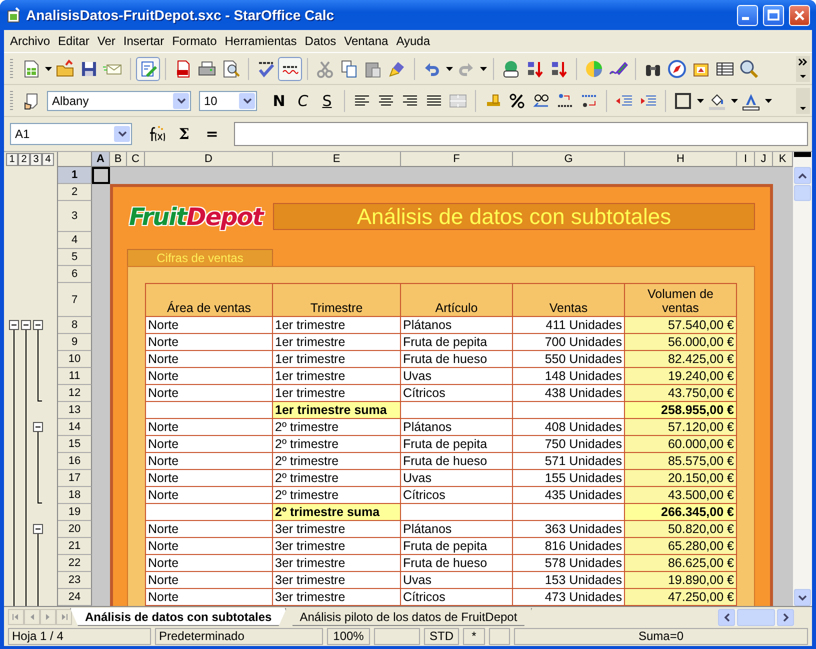 The image size is (816, 649). Describe the element at coordinates (75, 175) in the screenshot. I see `row-header: 1` at that location.